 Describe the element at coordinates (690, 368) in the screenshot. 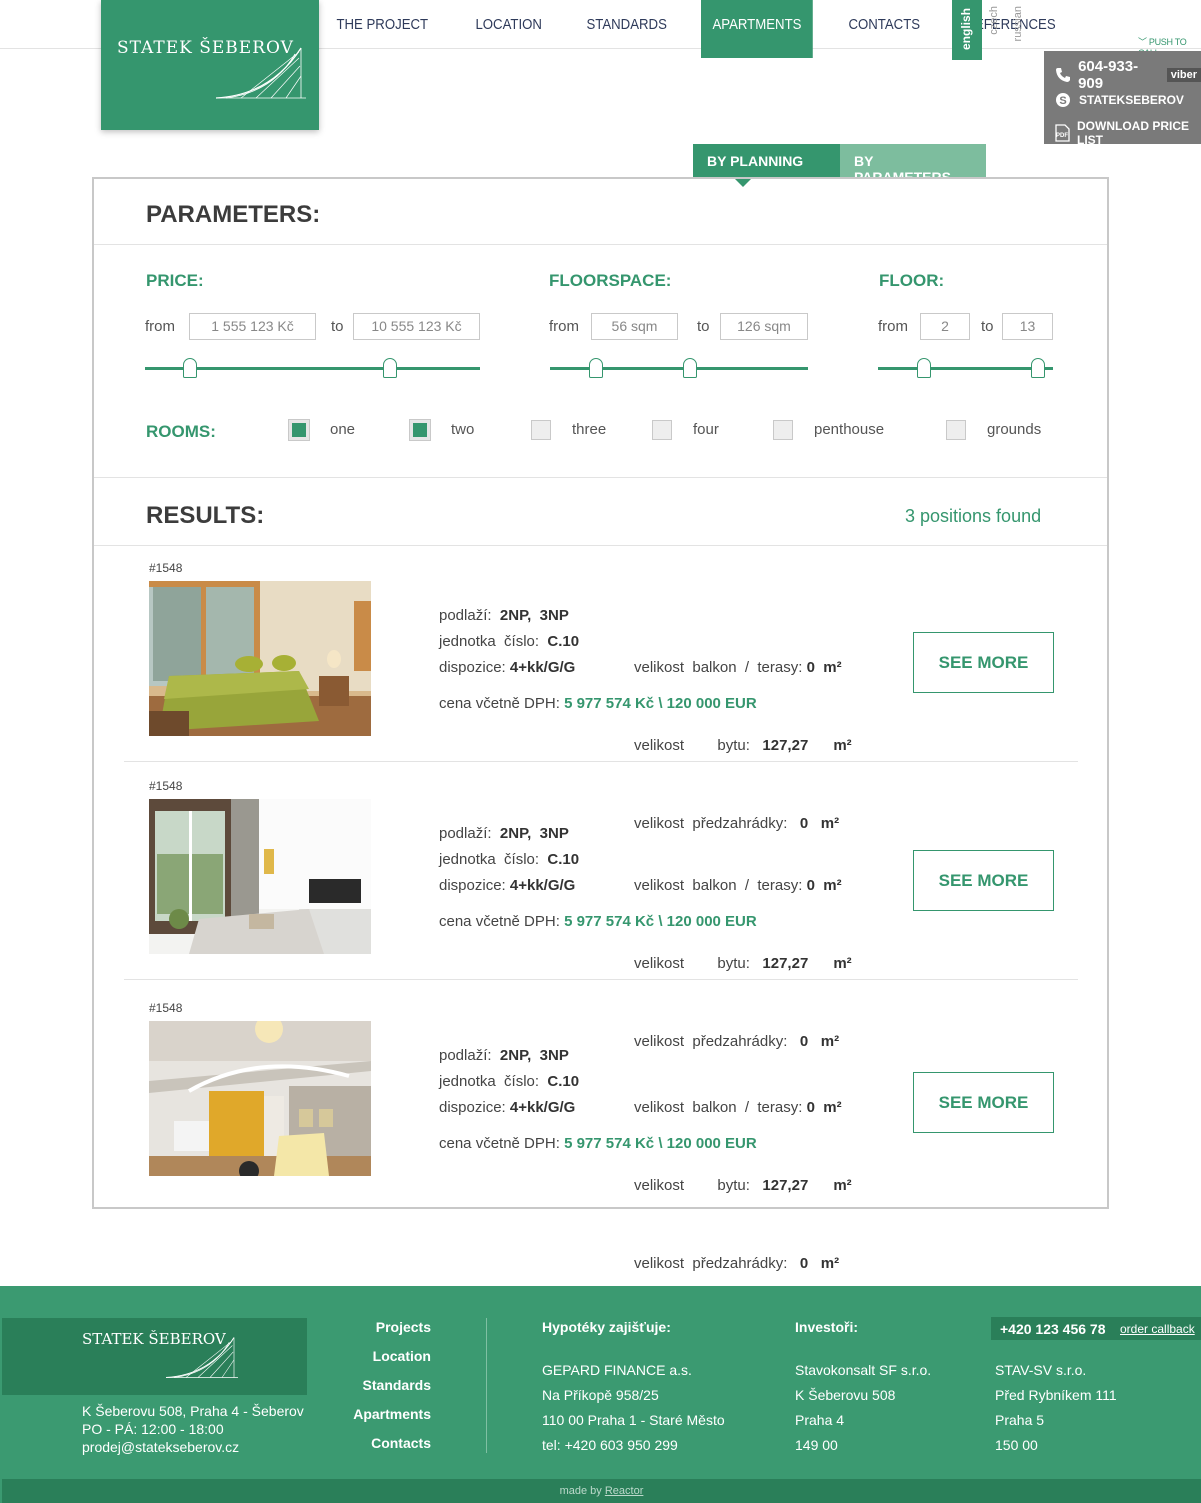

I see `floorspace-max-handle` at that location.